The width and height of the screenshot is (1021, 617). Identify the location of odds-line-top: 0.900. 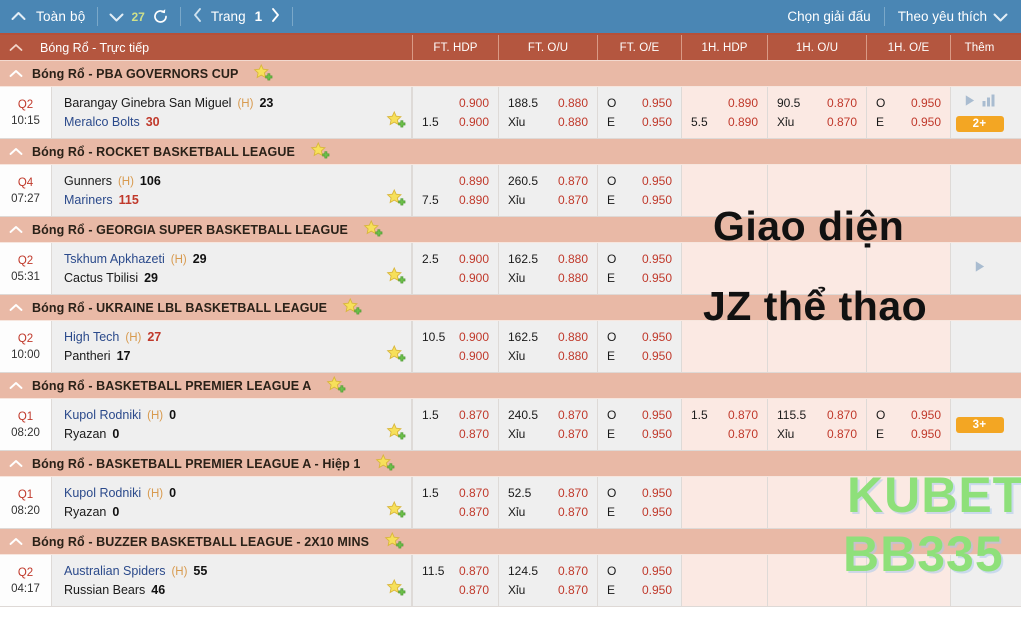
(455, 103).